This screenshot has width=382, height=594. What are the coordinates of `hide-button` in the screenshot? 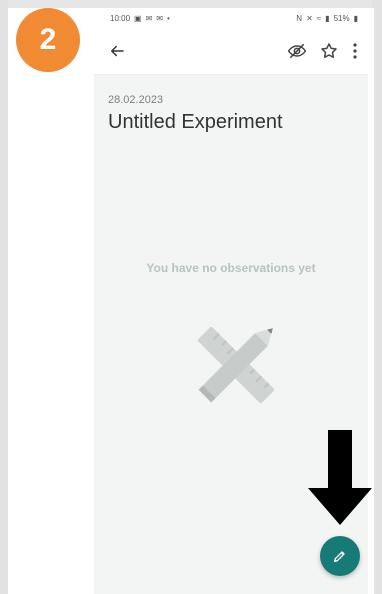 It's located at (297, 51).